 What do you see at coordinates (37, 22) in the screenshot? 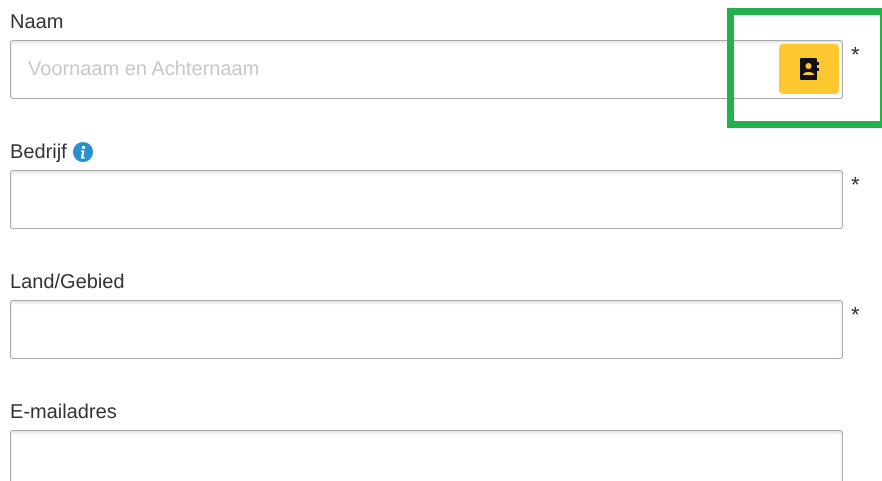
I see `field-label: Naam` at bounding box center [37, 22].